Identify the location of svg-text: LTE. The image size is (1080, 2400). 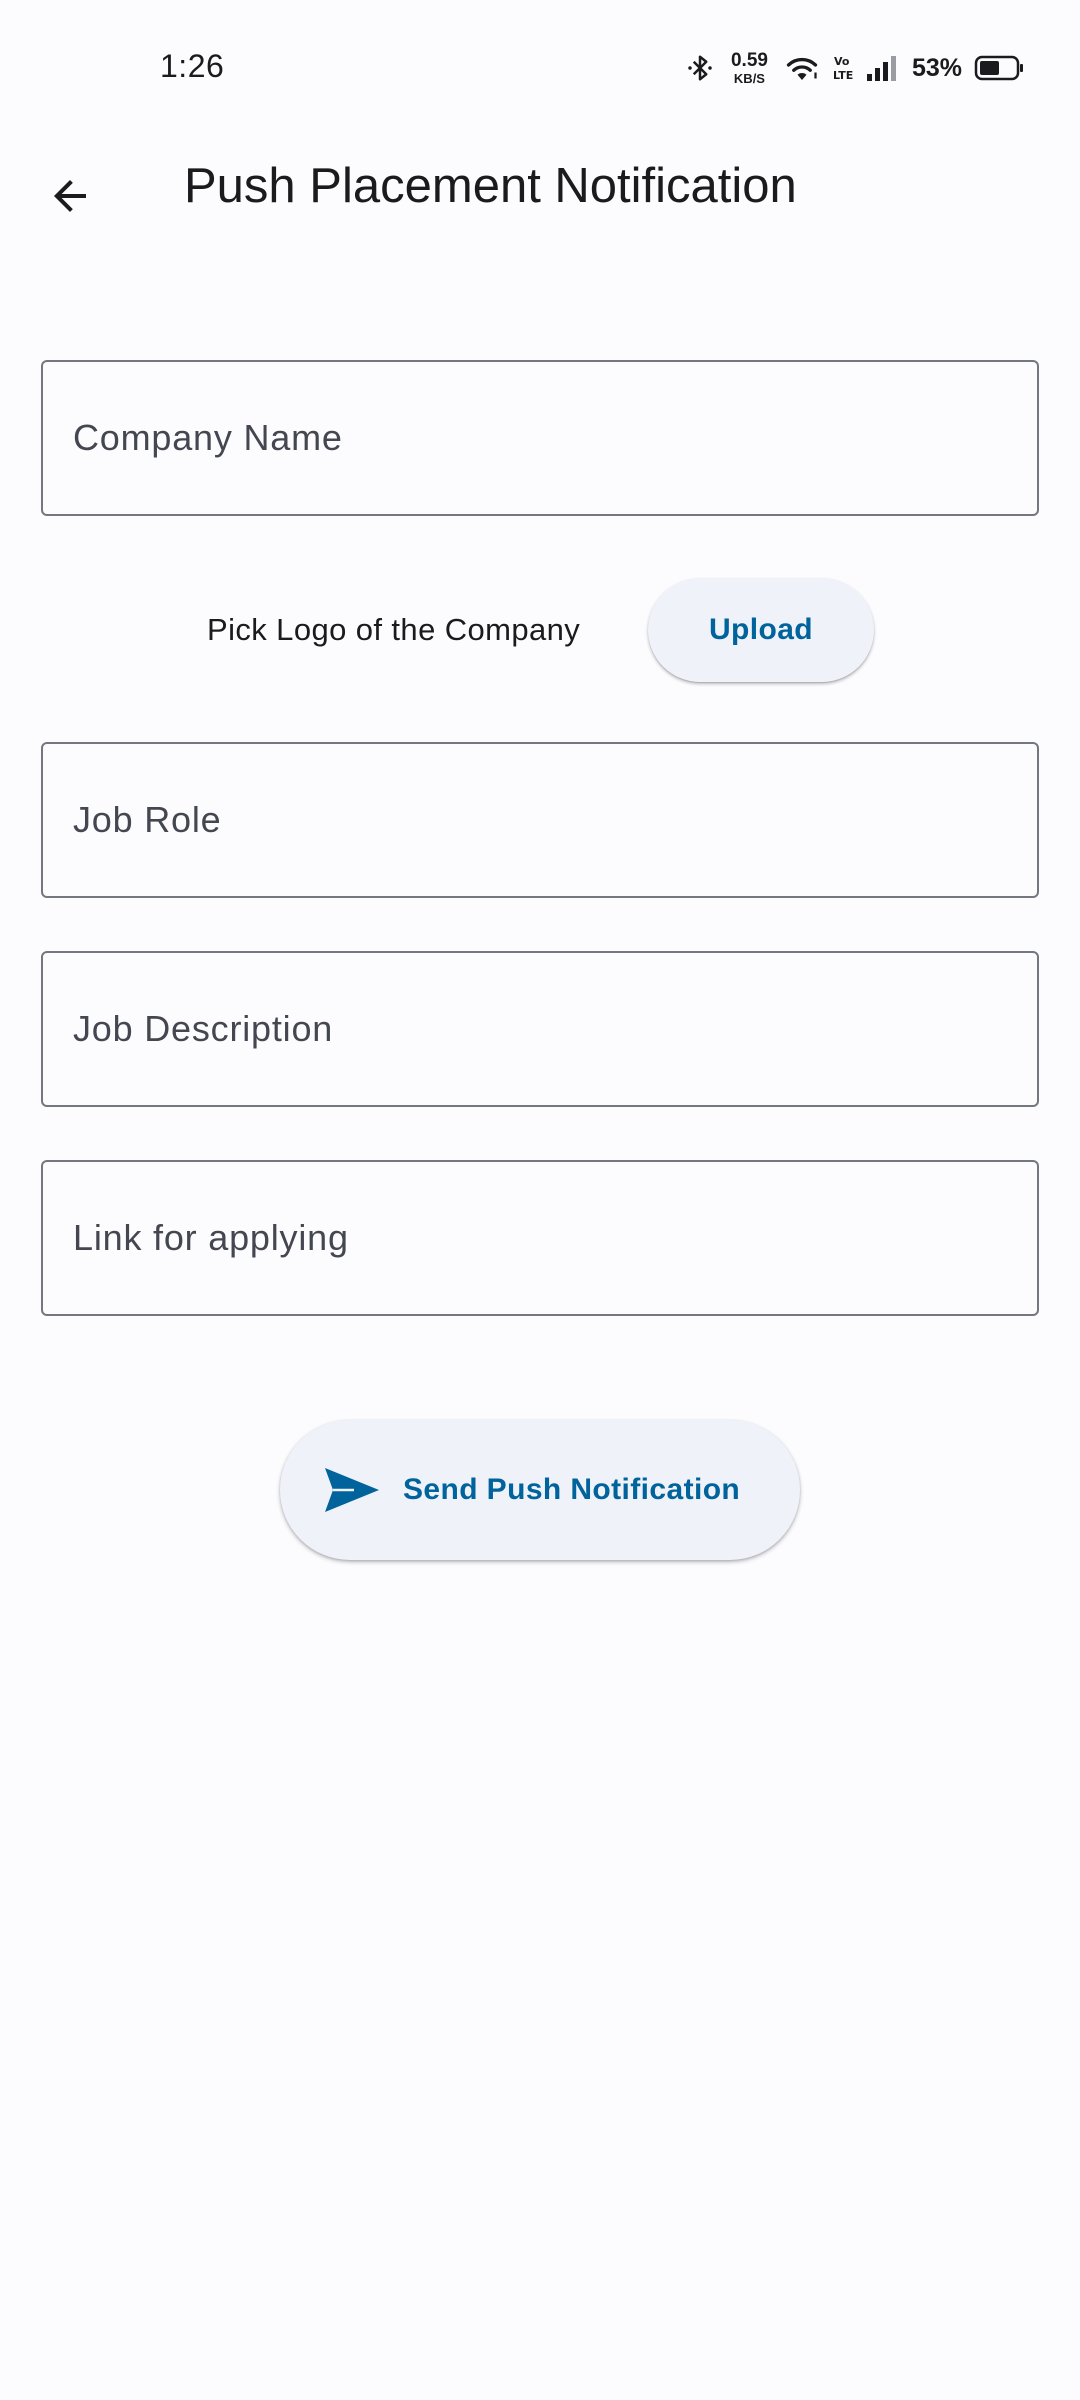
(843, 75).